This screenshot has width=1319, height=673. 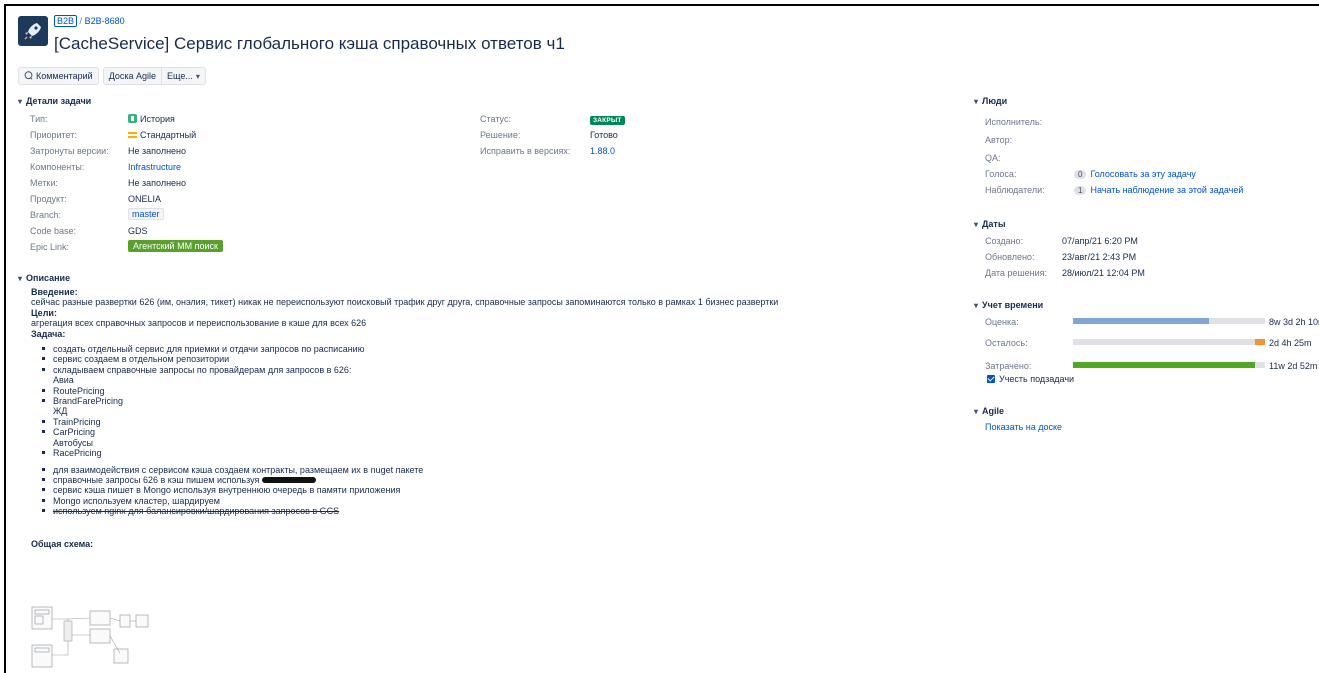 What do you see at coordinates (1260, 342) in the screenshot?
I see `remaining-bar-fill` at bounding box center [1260, 342].